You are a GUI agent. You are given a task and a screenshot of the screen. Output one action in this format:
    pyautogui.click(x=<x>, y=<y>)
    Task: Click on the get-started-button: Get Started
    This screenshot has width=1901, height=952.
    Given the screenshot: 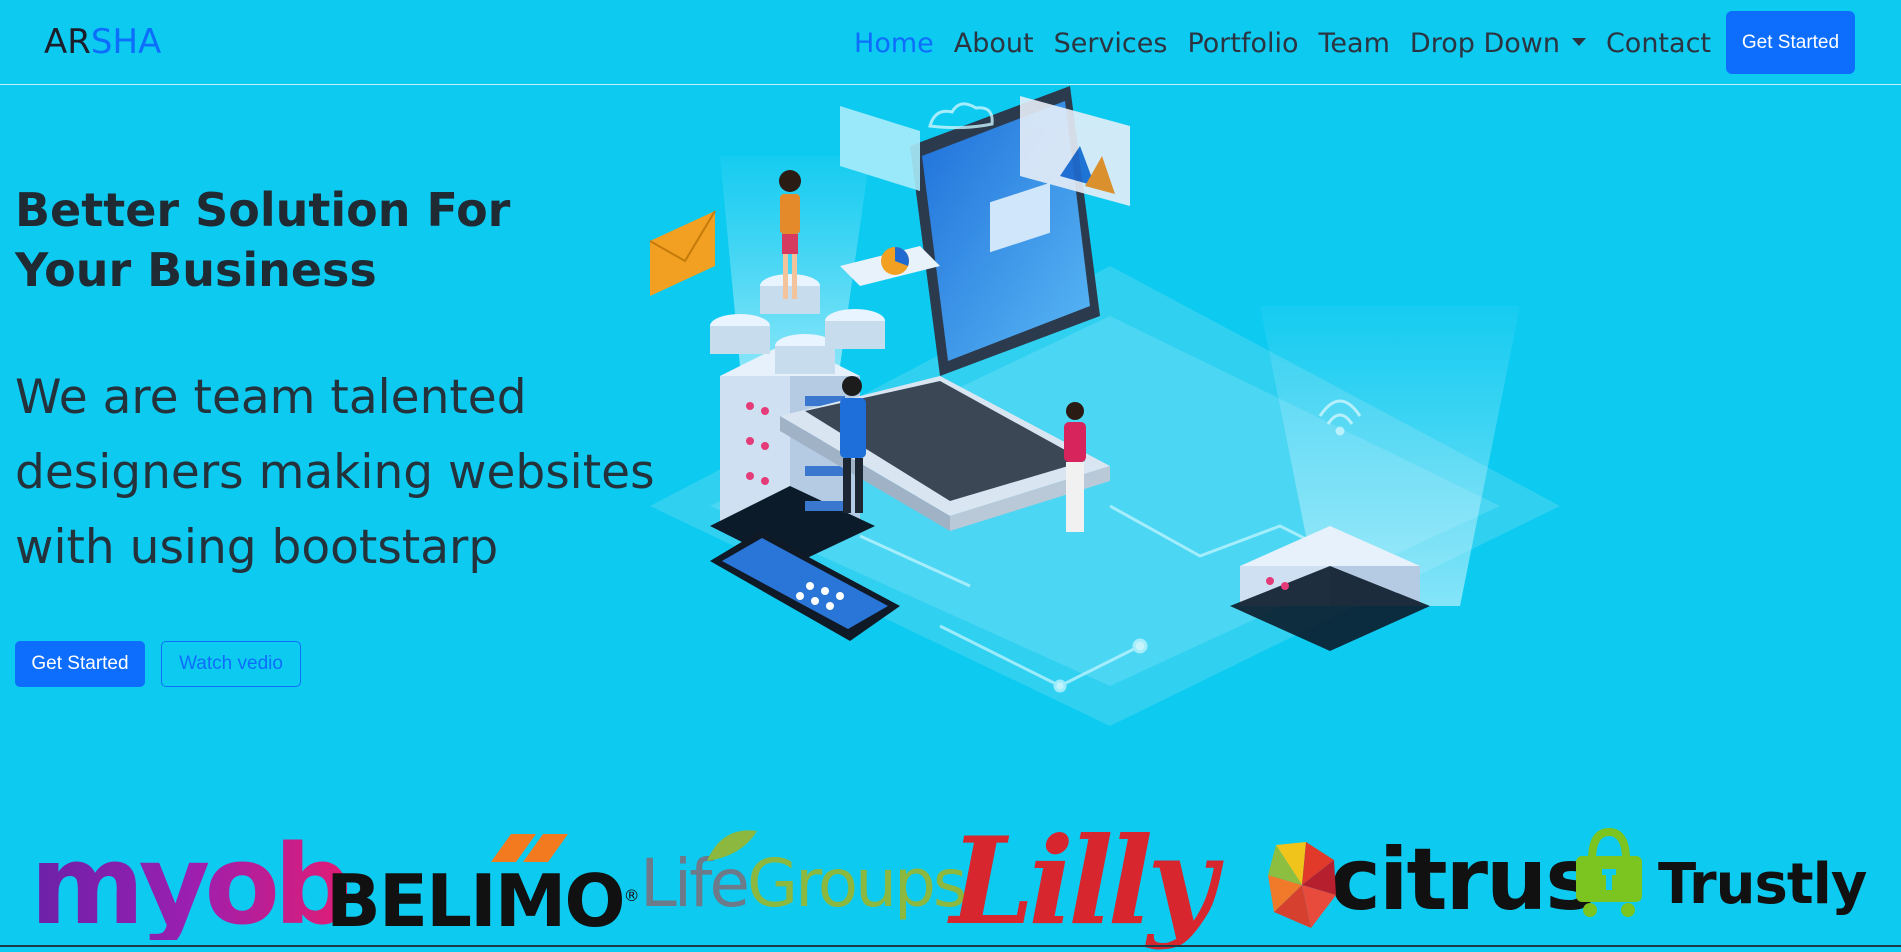 What is the action you would take?
    pyautogui.click(x=80, y=664)
    